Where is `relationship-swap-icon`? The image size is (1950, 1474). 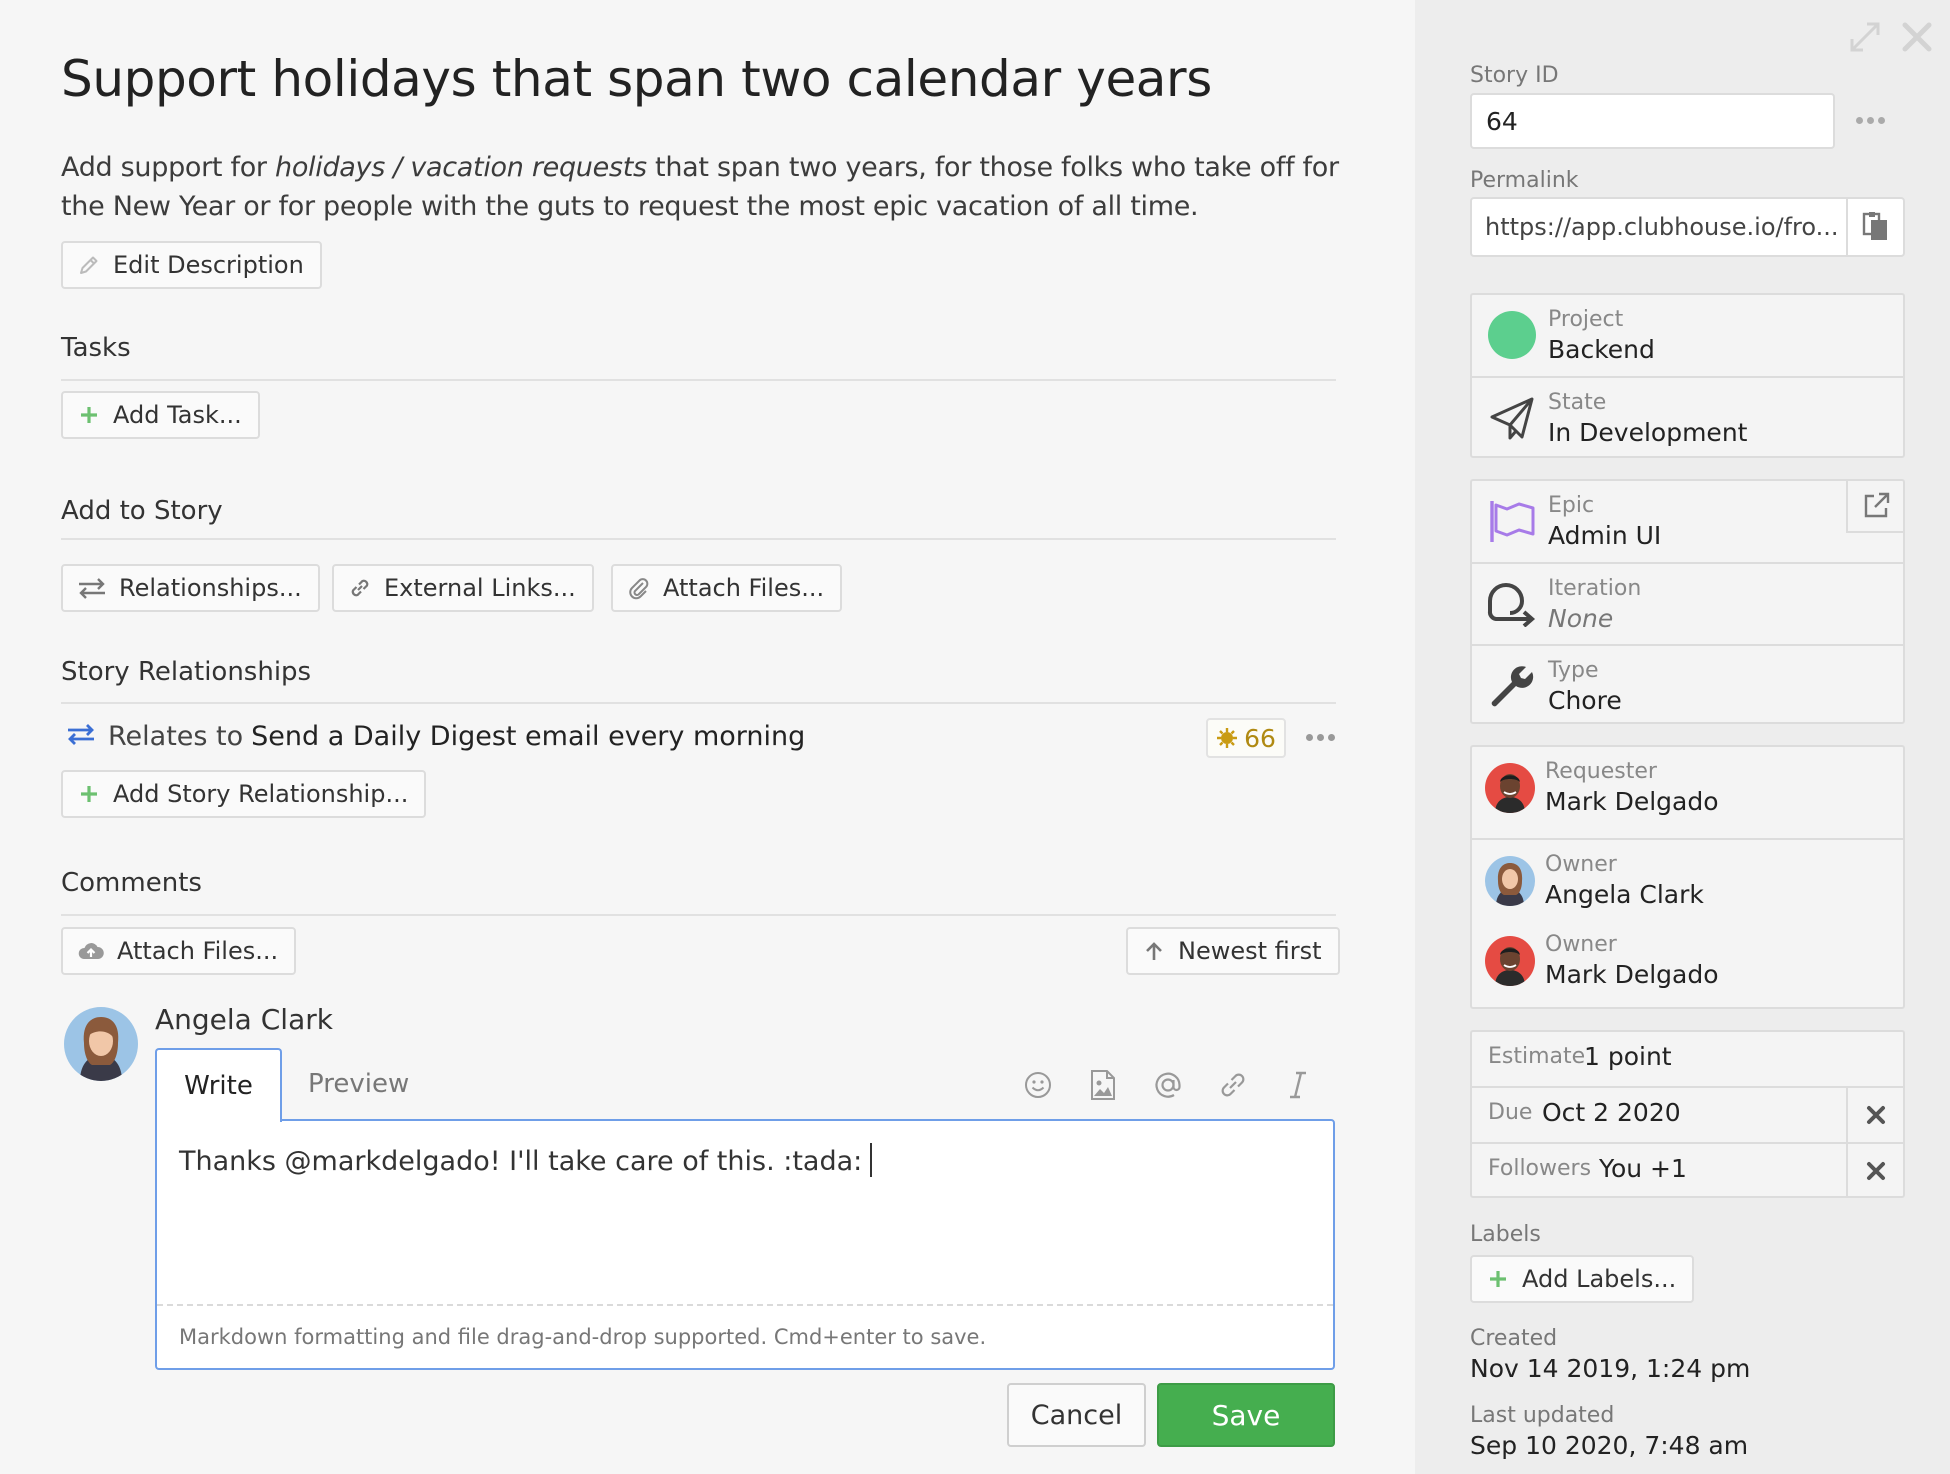
relationship-swap-icon is located at coordinates (81, 736).